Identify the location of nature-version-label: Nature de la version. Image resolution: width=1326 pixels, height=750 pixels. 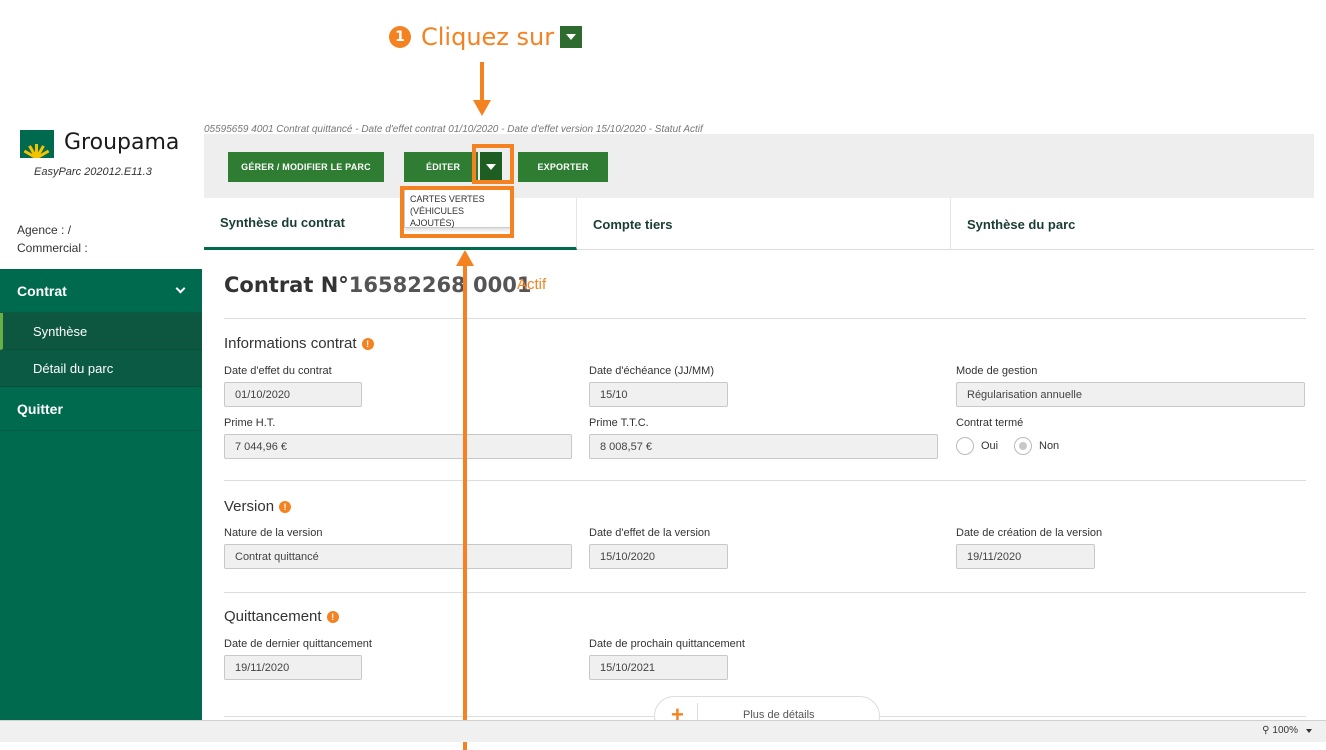
(273, 533).